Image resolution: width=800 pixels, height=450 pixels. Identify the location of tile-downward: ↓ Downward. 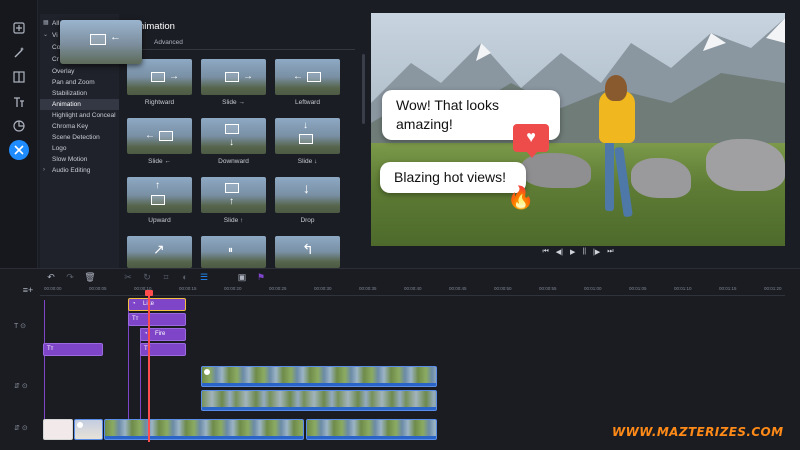
(233, 146).